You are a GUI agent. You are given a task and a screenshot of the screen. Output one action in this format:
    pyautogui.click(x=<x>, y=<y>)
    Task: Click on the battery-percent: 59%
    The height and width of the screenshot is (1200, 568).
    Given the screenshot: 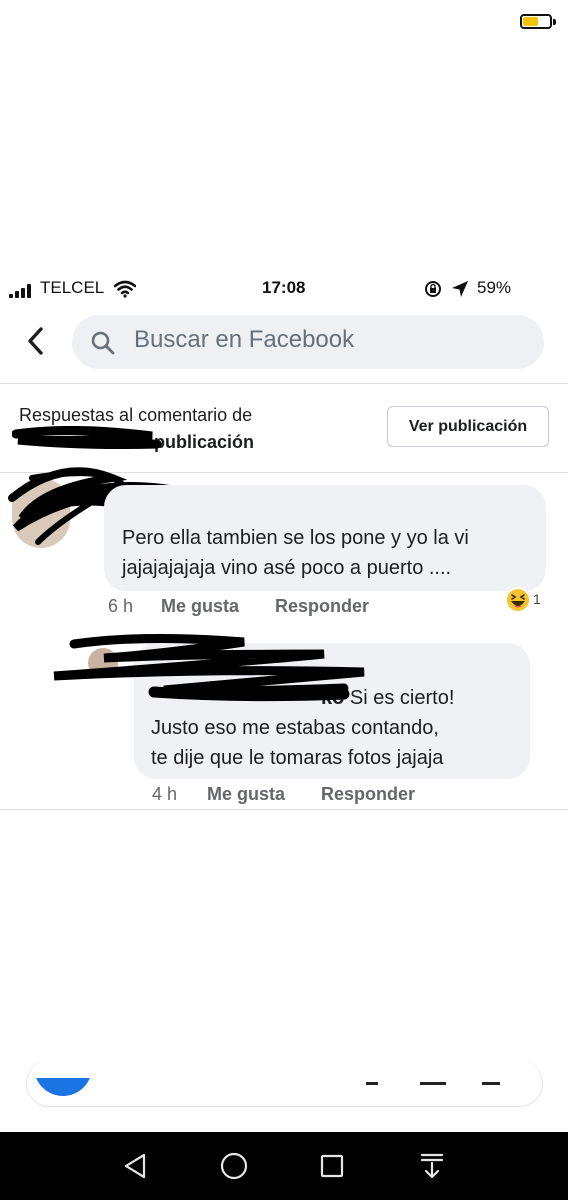 What is the action you would take?
    pyautogui.click(x=494, y=287)
    